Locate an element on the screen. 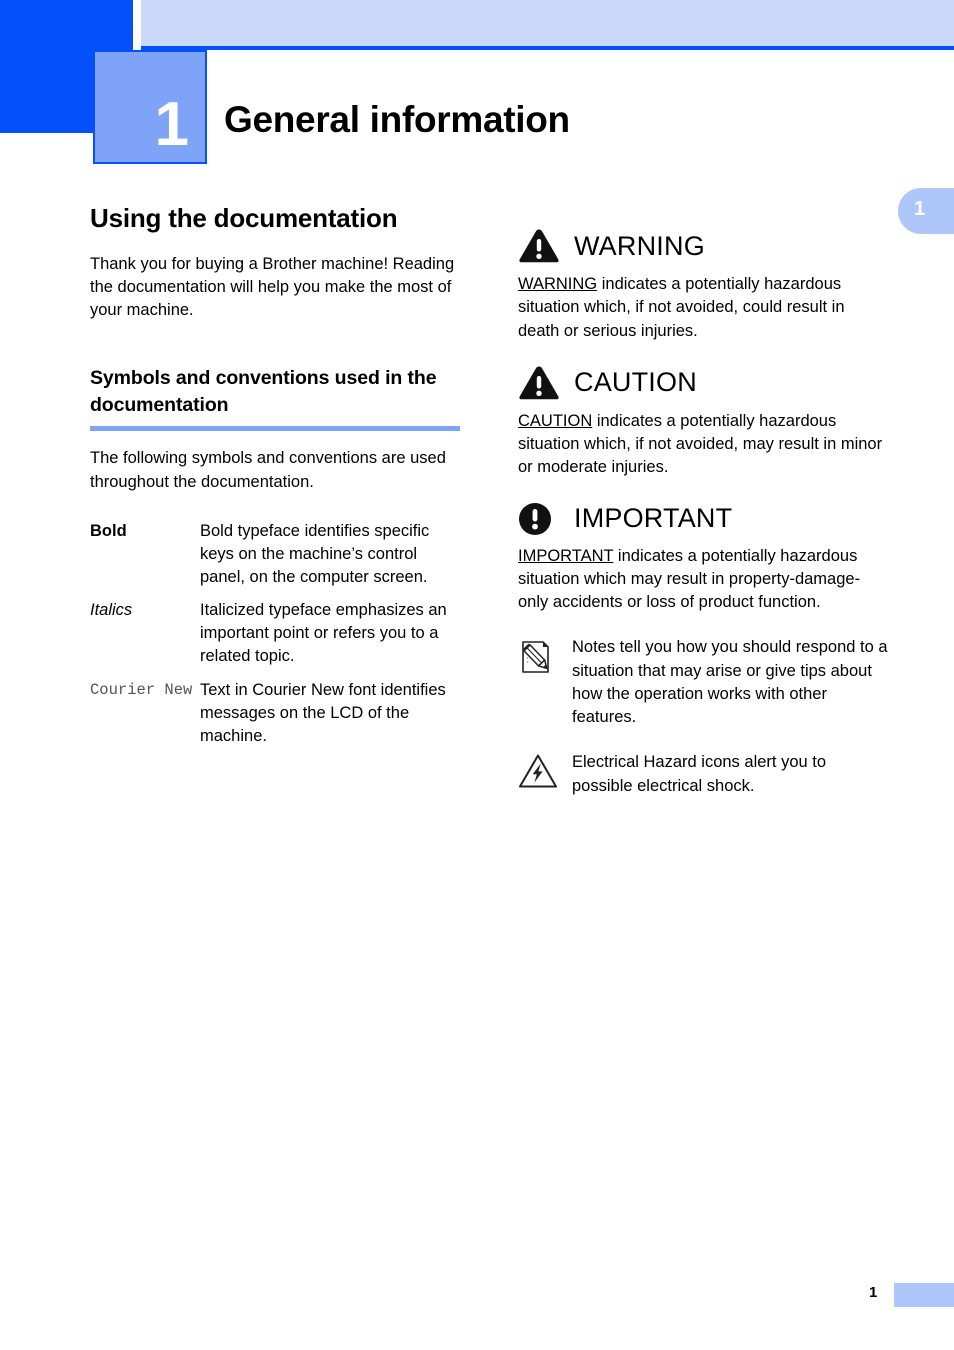  caution-heading: CAUTION is located at coordinates (704, 383).